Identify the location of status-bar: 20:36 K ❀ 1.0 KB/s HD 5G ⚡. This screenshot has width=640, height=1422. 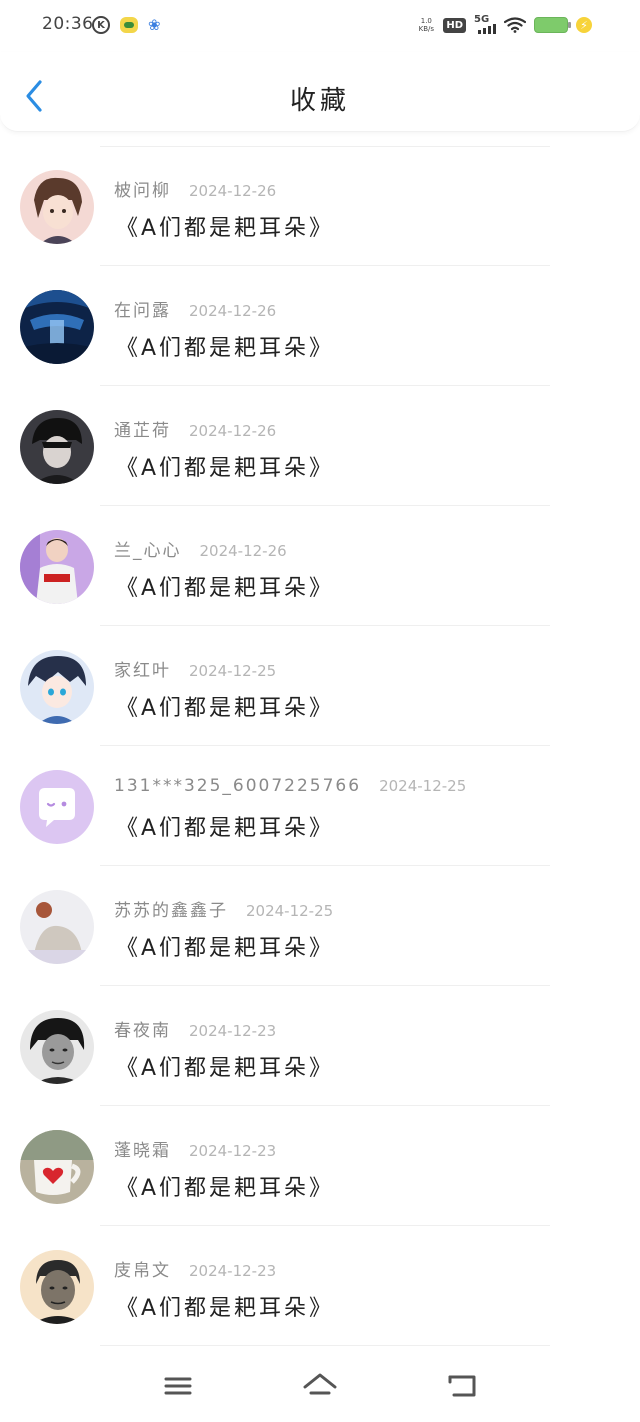
(320, 26).